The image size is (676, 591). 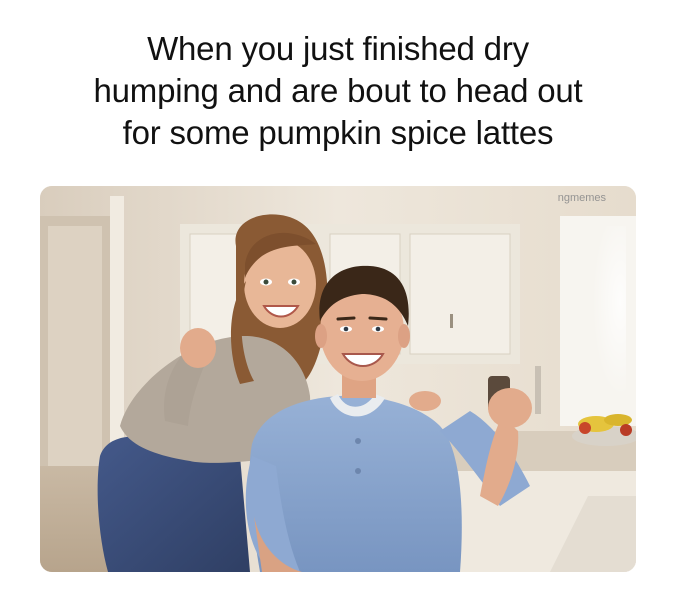 I want to click on caption-line-2: humping and are bout to head out, so click(x=338, y=90).